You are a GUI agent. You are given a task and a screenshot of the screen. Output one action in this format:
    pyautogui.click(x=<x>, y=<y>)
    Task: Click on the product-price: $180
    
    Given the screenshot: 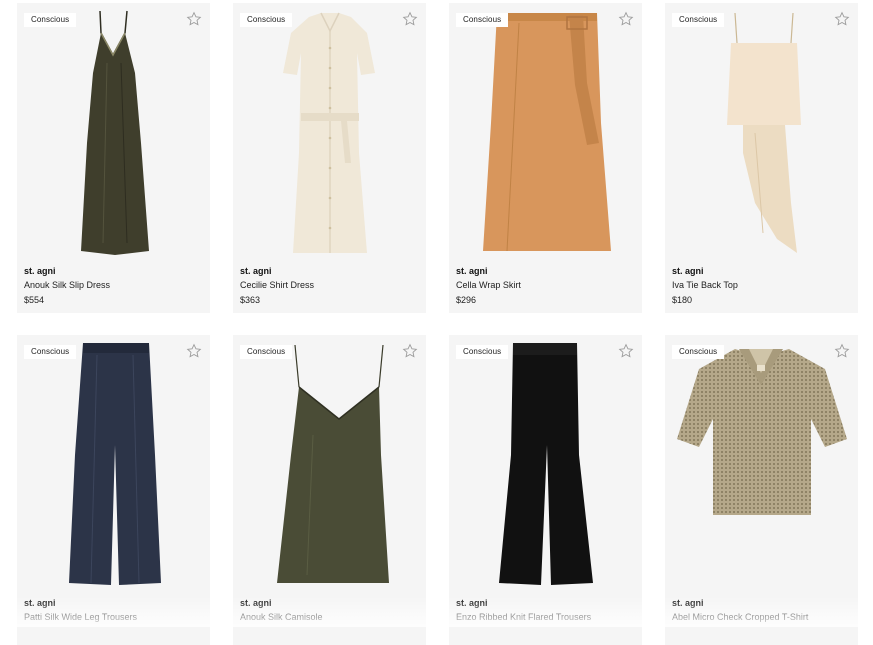 What is the action you would take?
    pyautogui.click(x=682, y=300)
    